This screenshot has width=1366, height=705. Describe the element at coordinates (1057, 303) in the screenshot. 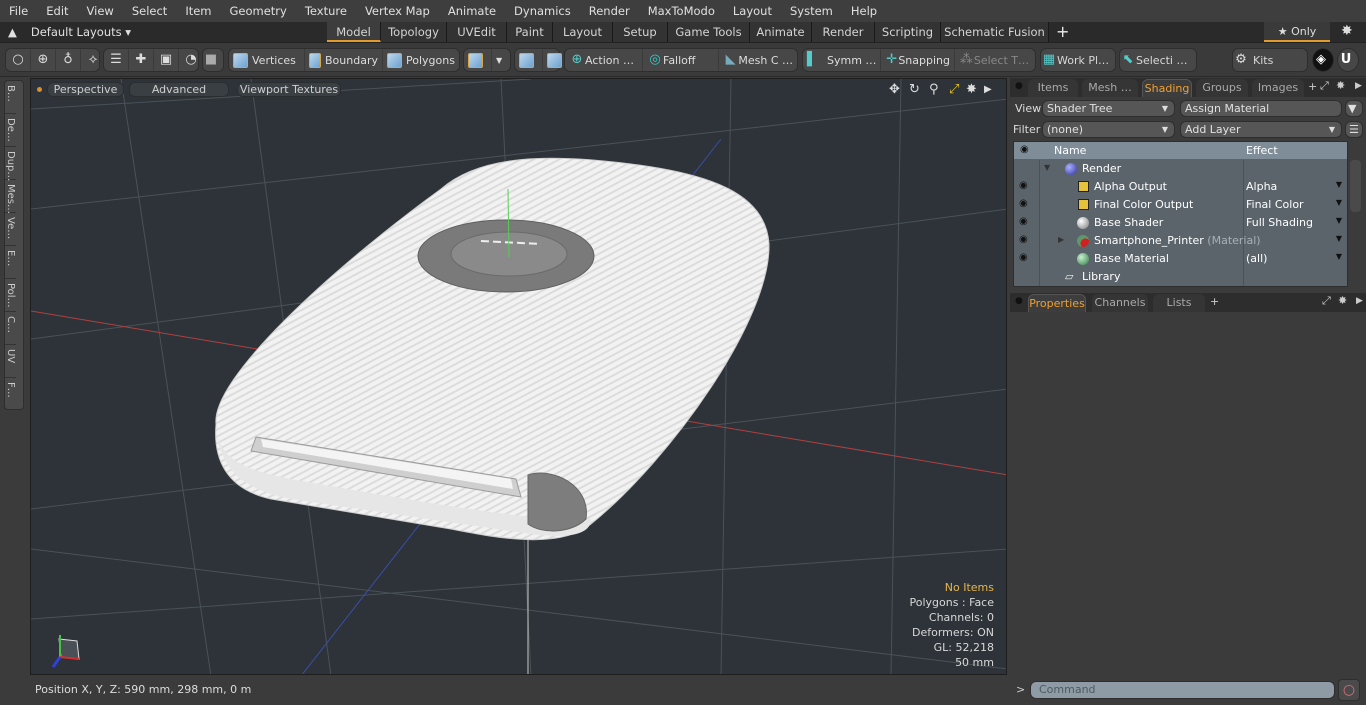

I see `tab-properties: Properties` at that location.